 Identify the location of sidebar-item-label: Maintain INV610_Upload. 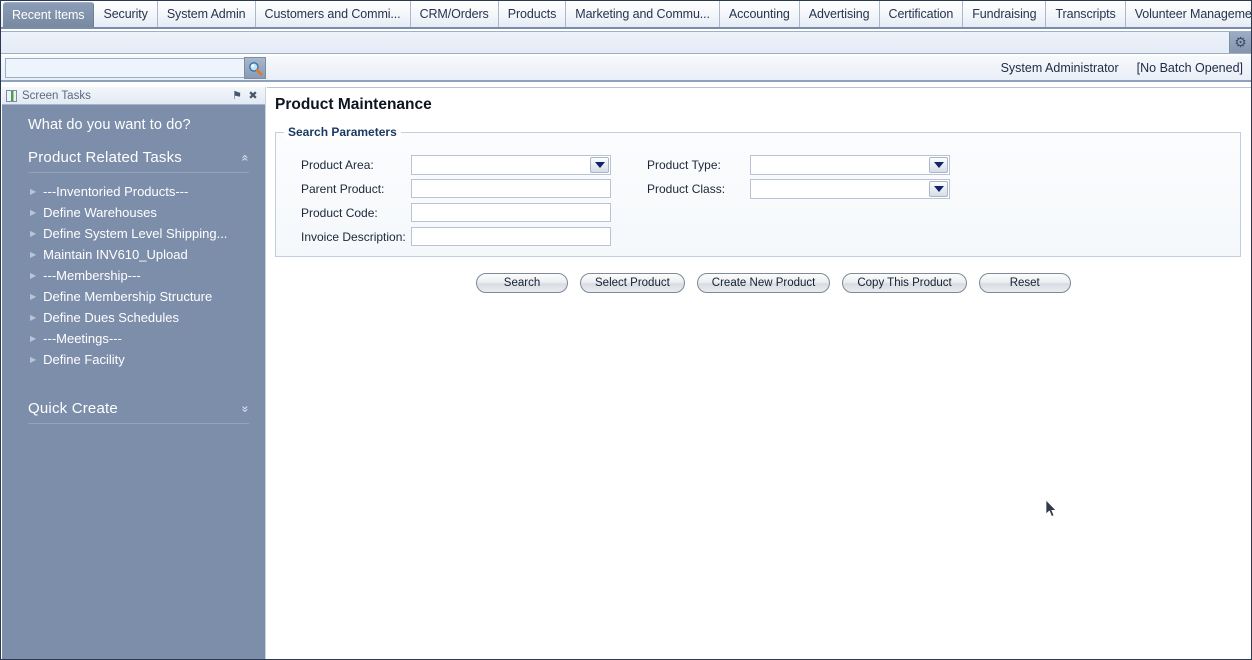
(115, 254).